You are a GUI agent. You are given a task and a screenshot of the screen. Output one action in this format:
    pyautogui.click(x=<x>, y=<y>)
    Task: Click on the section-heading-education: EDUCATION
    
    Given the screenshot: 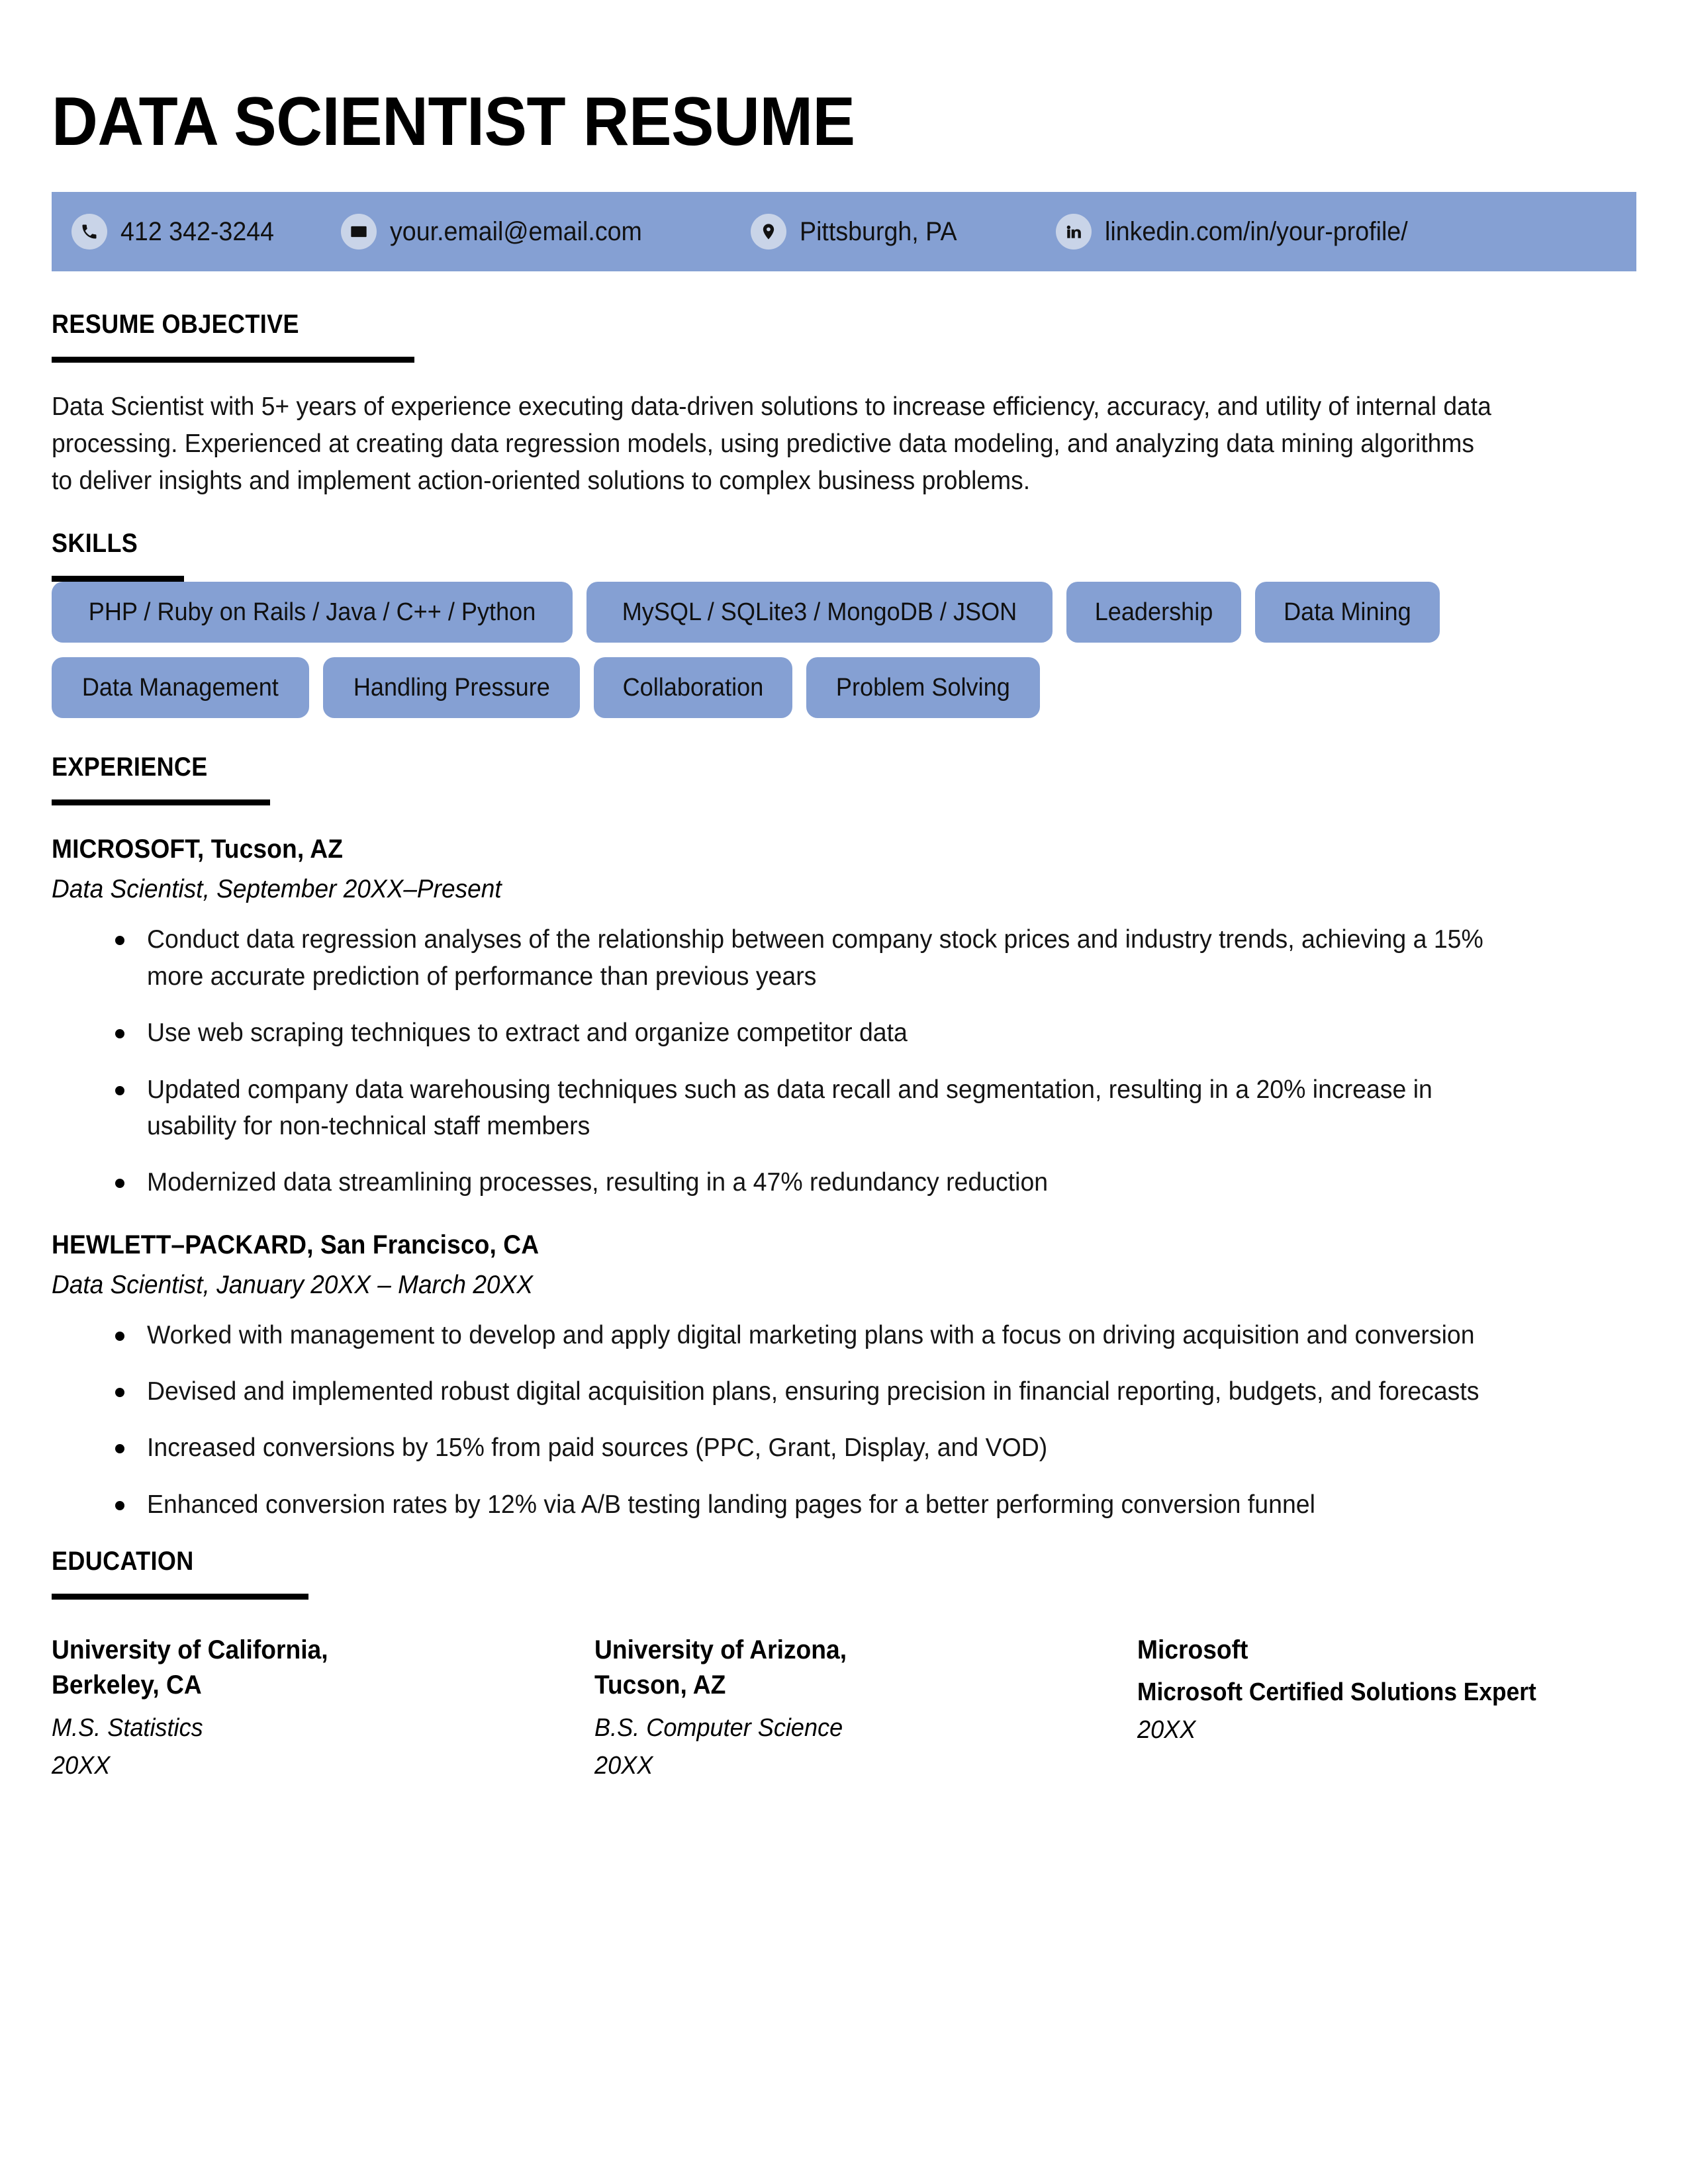 What is the action you would take?
    pyautogui.click(x=123, y=1561)
    